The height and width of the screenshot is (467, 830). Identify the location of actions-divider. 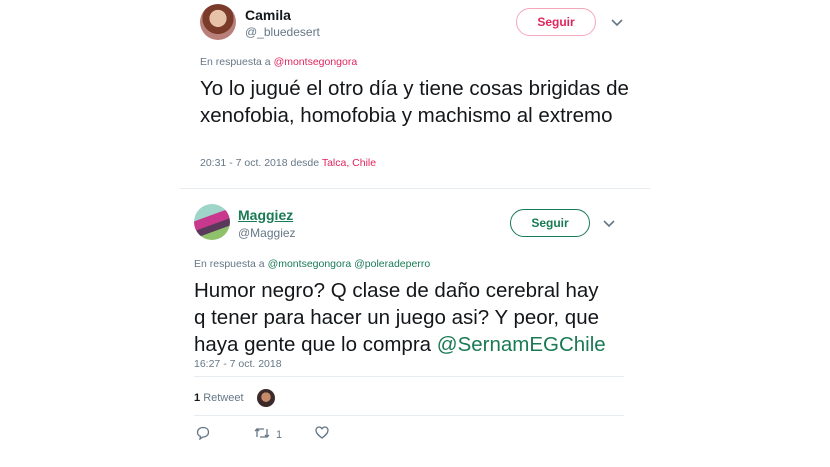
(409, 415).